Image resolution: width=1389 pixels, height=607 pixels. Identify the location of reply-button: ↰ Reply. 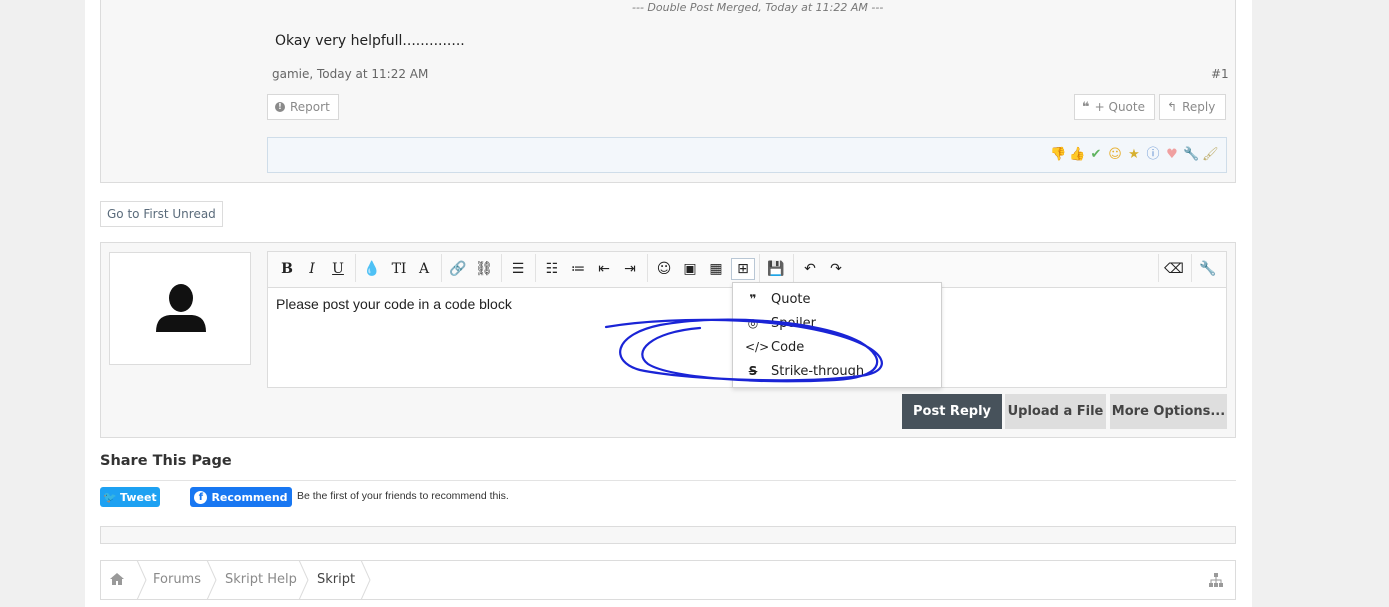
(1192, 107).